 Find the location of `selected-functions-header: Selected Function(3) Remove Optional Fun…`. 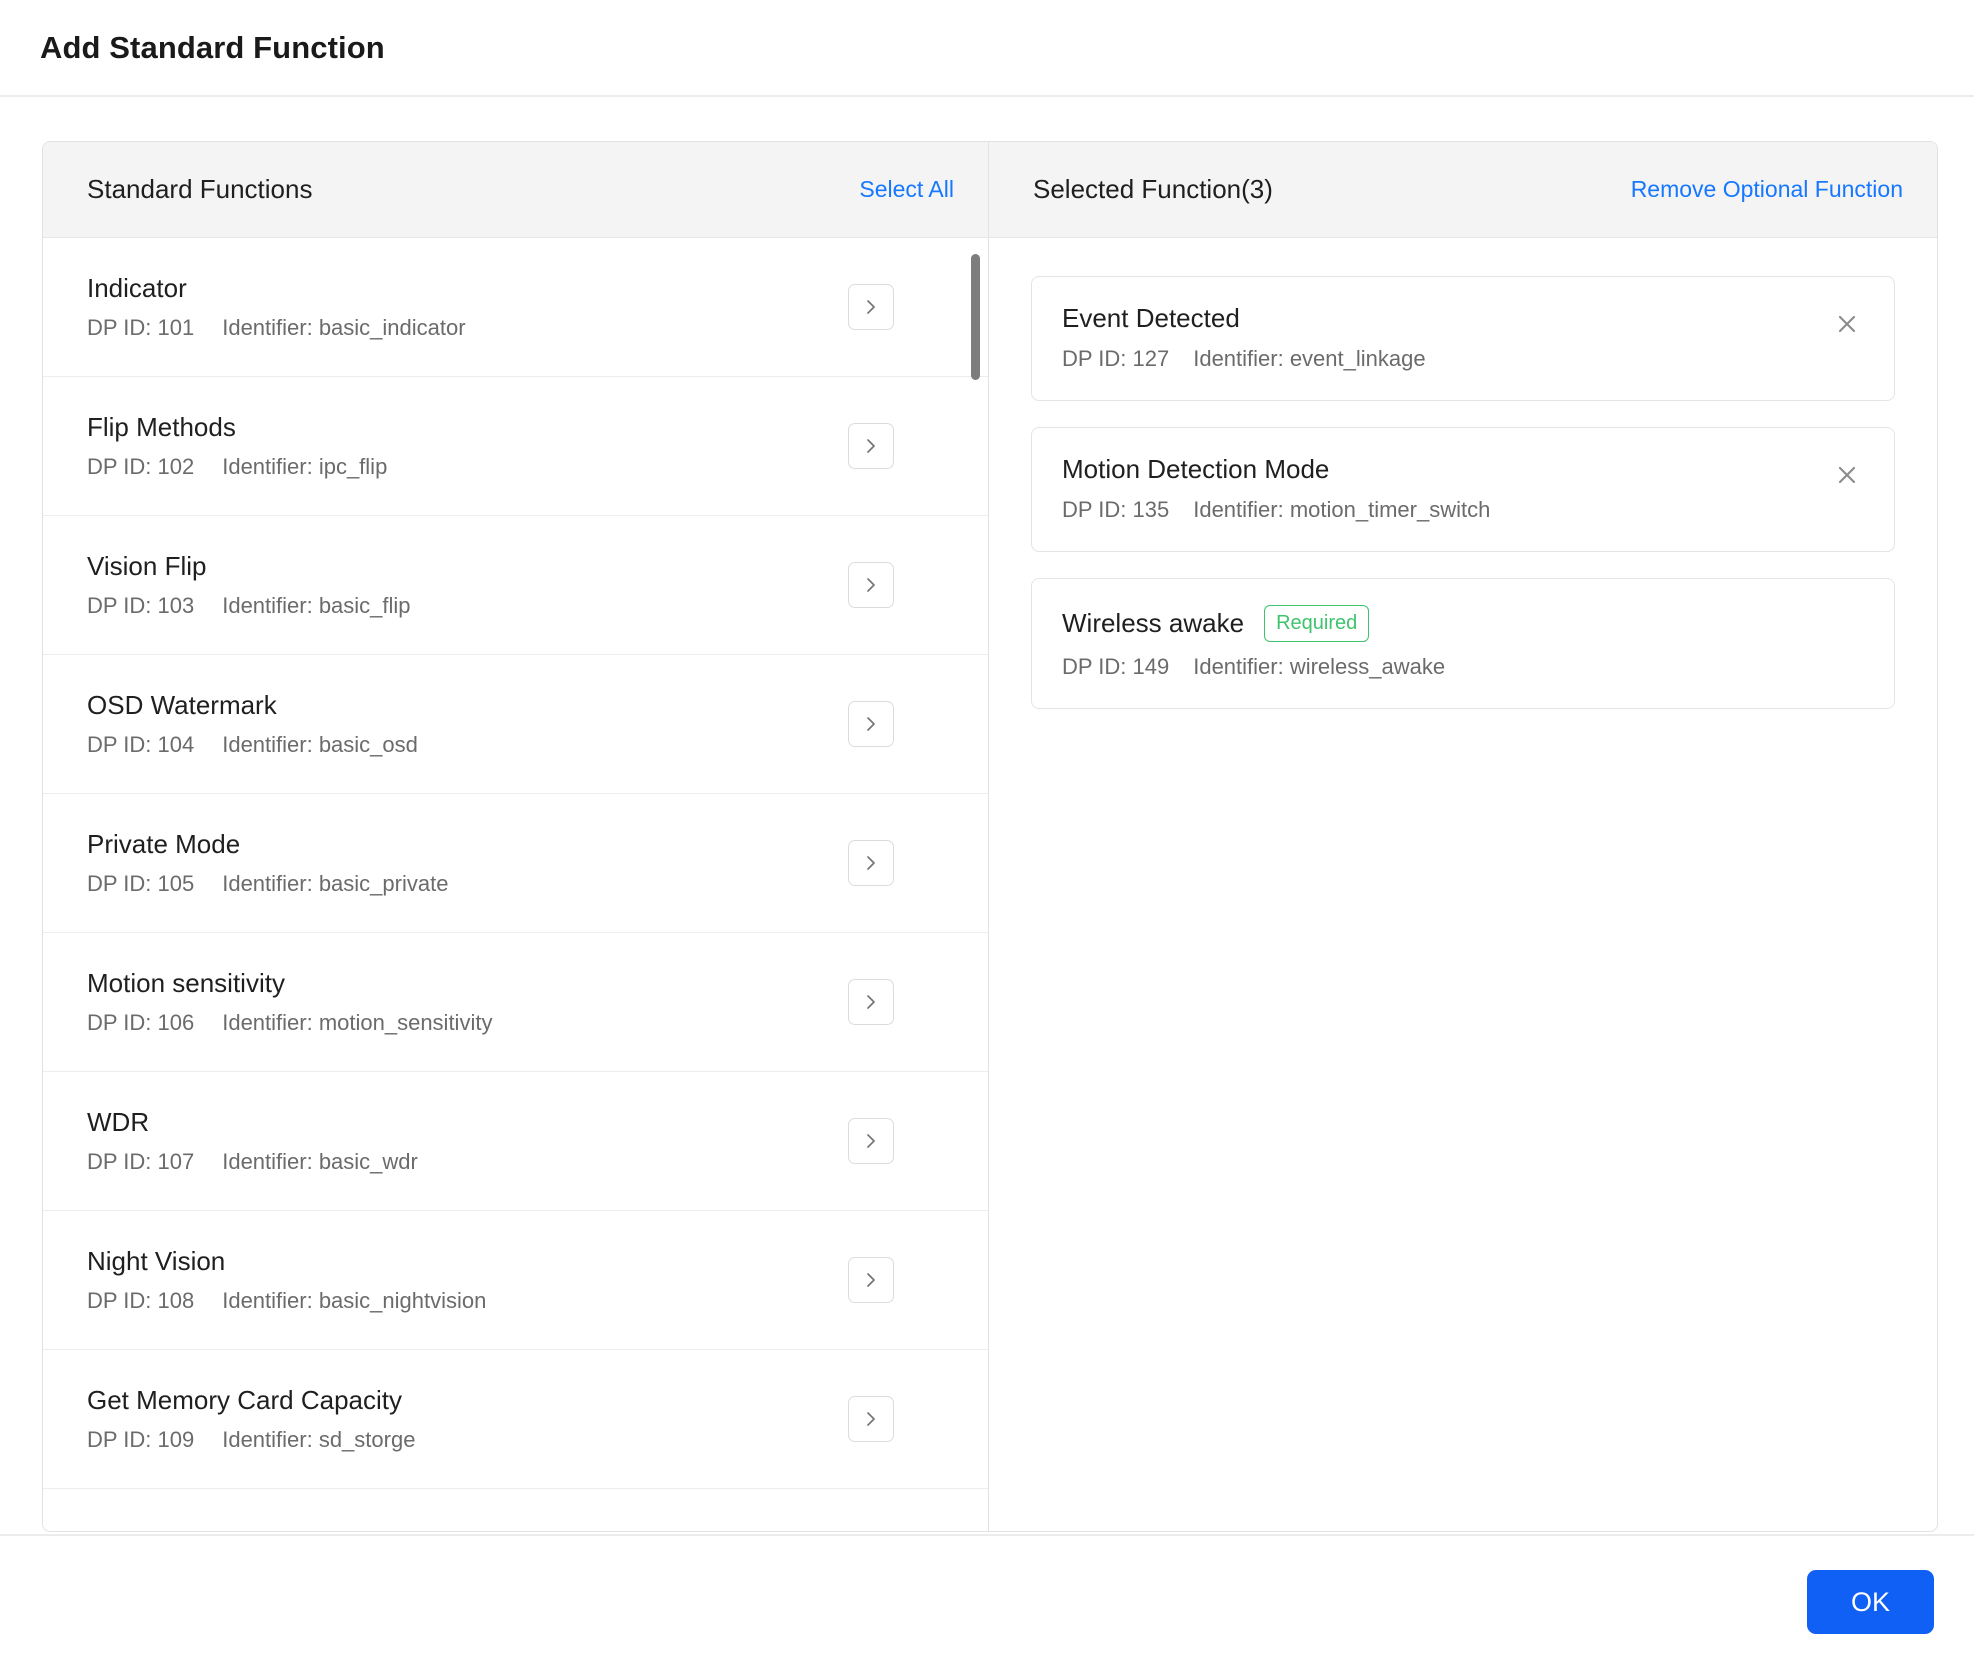

selected-functions-header: Selected Function(3) Remove Optional Fun… is located at coordinates (1463, 190).